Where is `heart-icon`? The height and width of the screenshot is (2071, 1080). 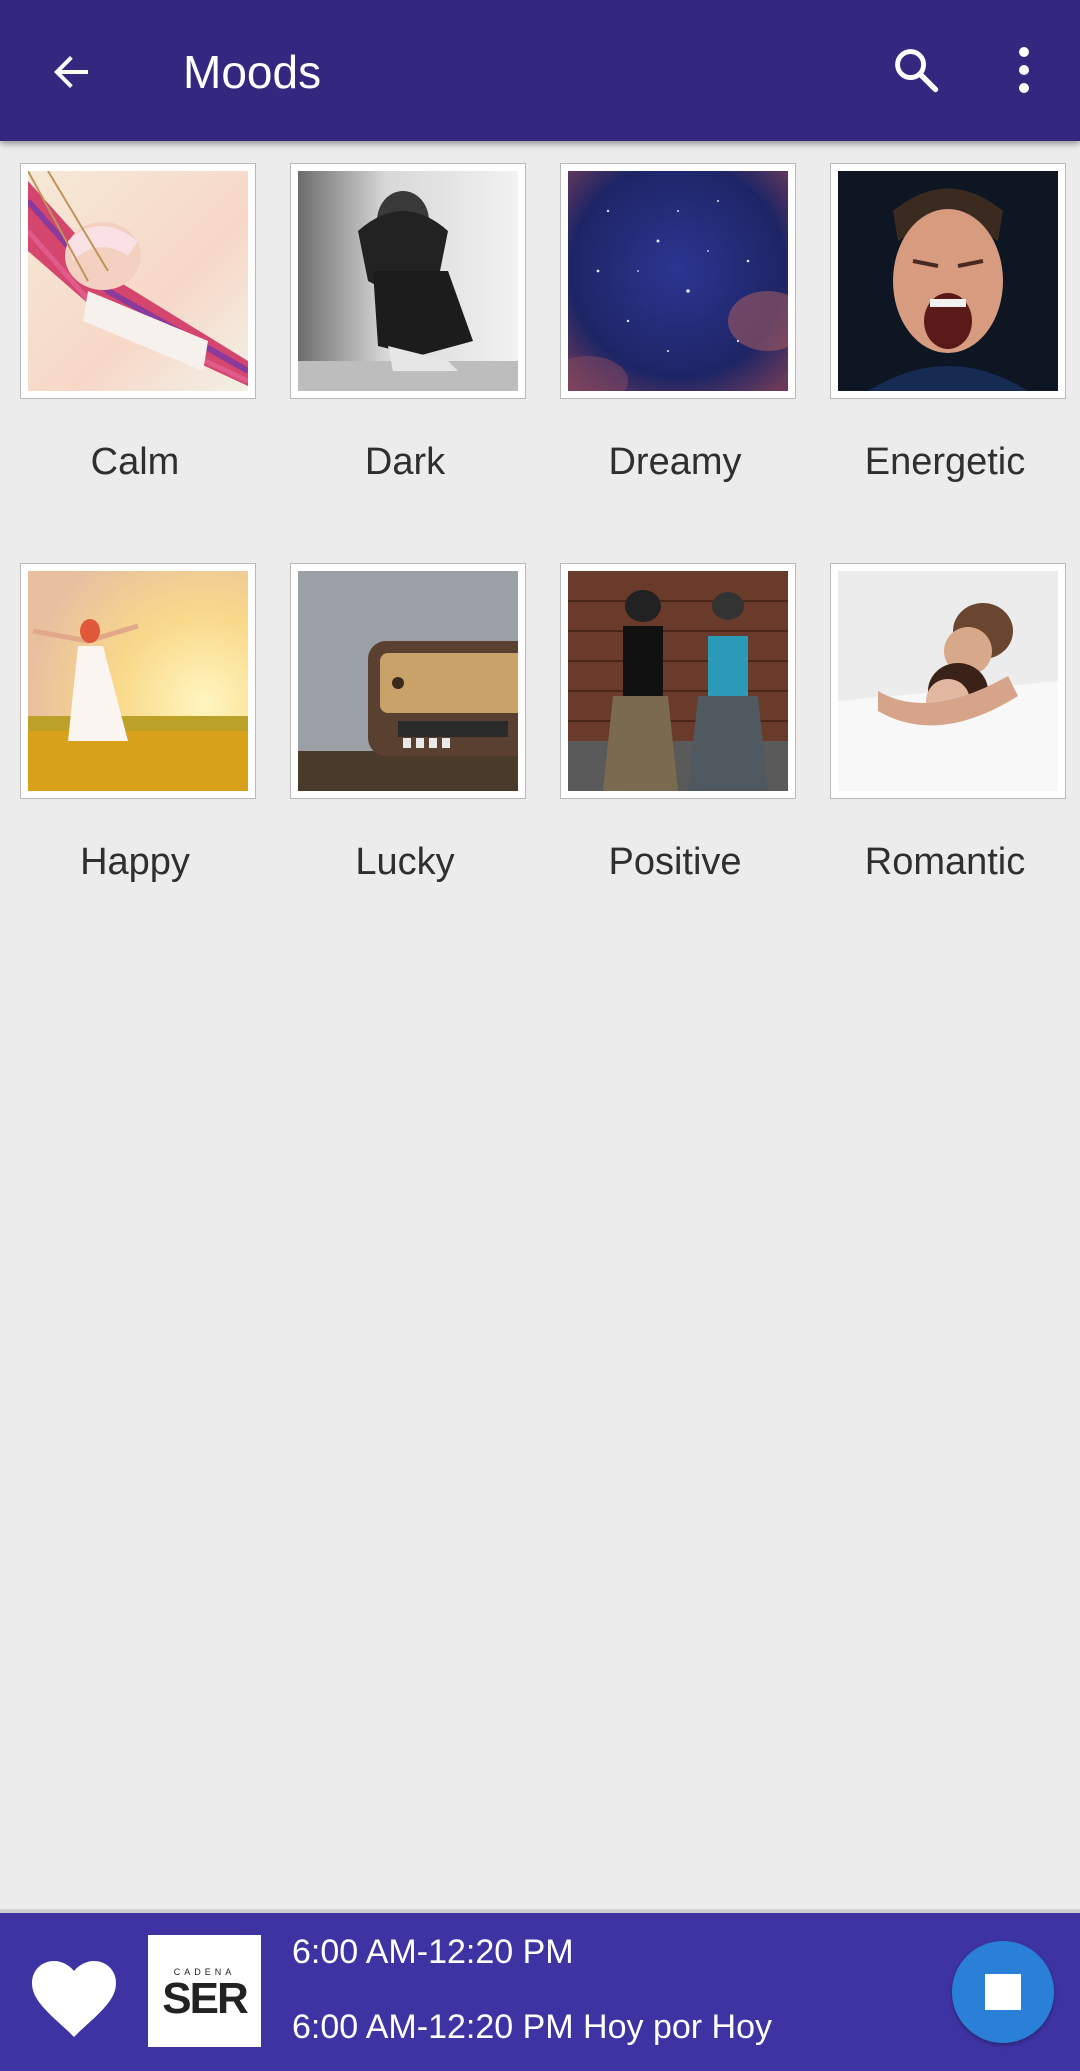
heart-icon is located at coordinates (74, 1999).